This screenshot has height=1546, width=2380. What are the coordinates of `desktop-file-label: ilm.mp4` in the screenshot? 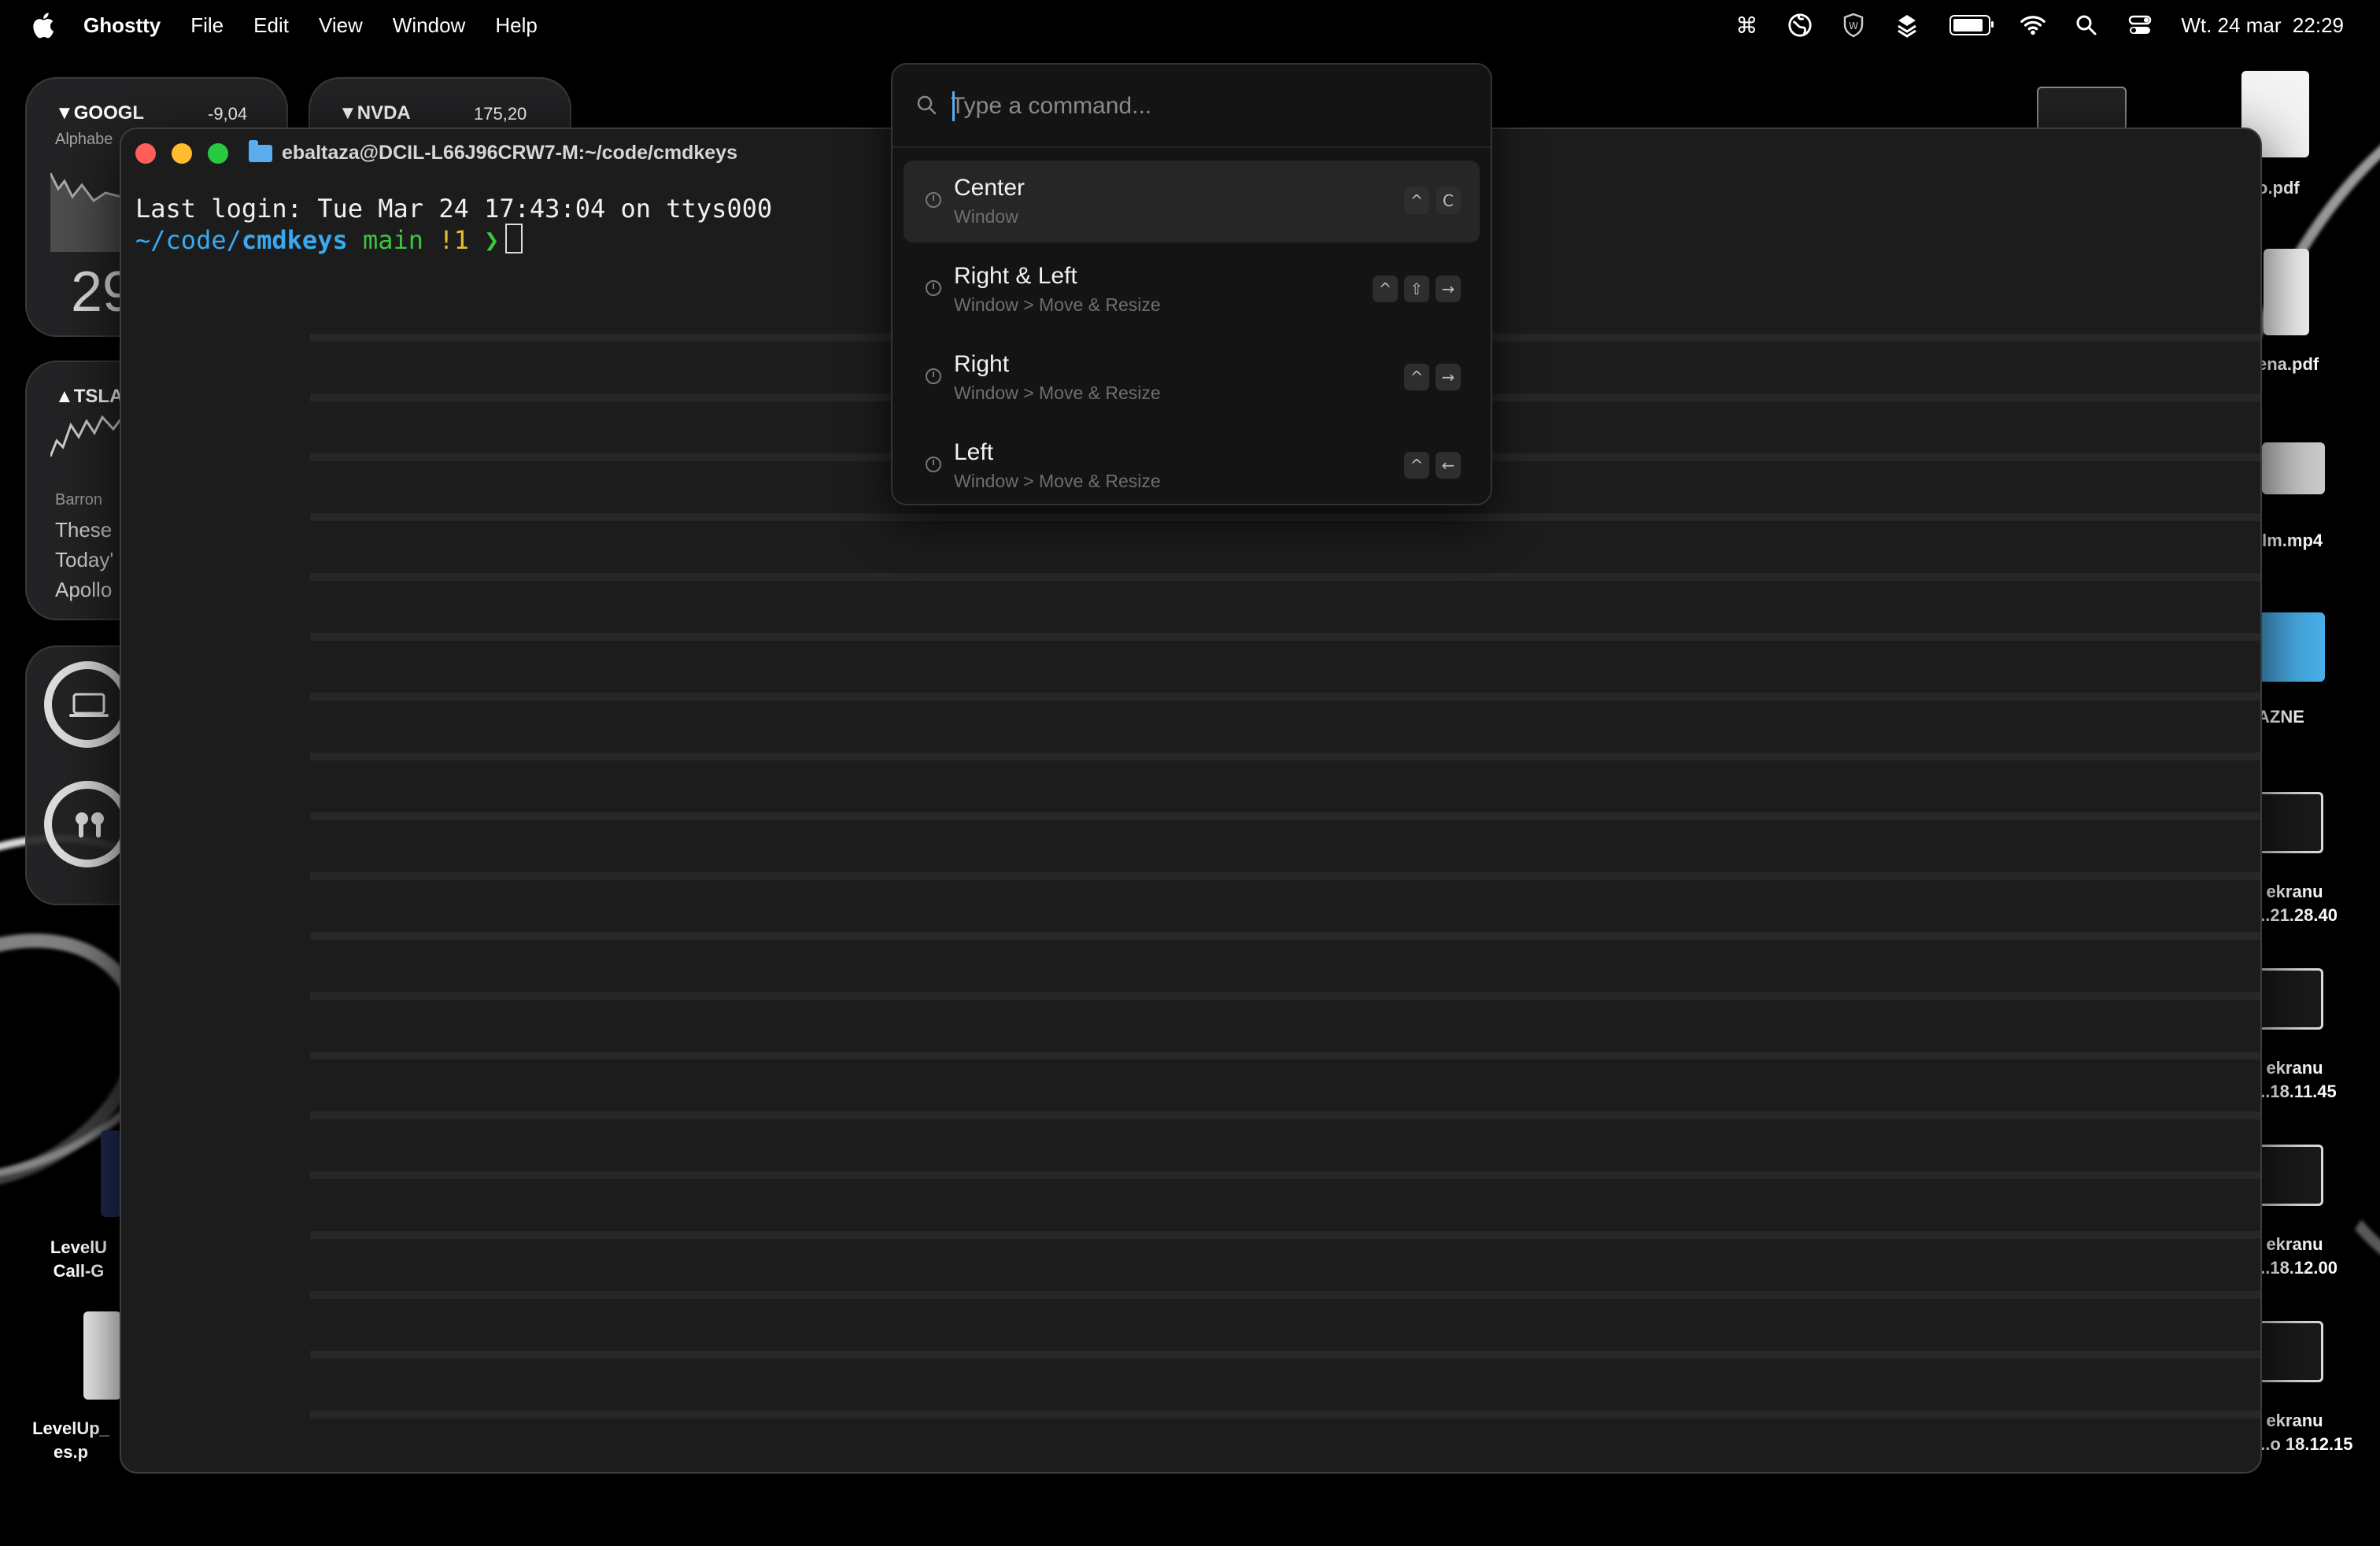 It's located at (2290, 541).